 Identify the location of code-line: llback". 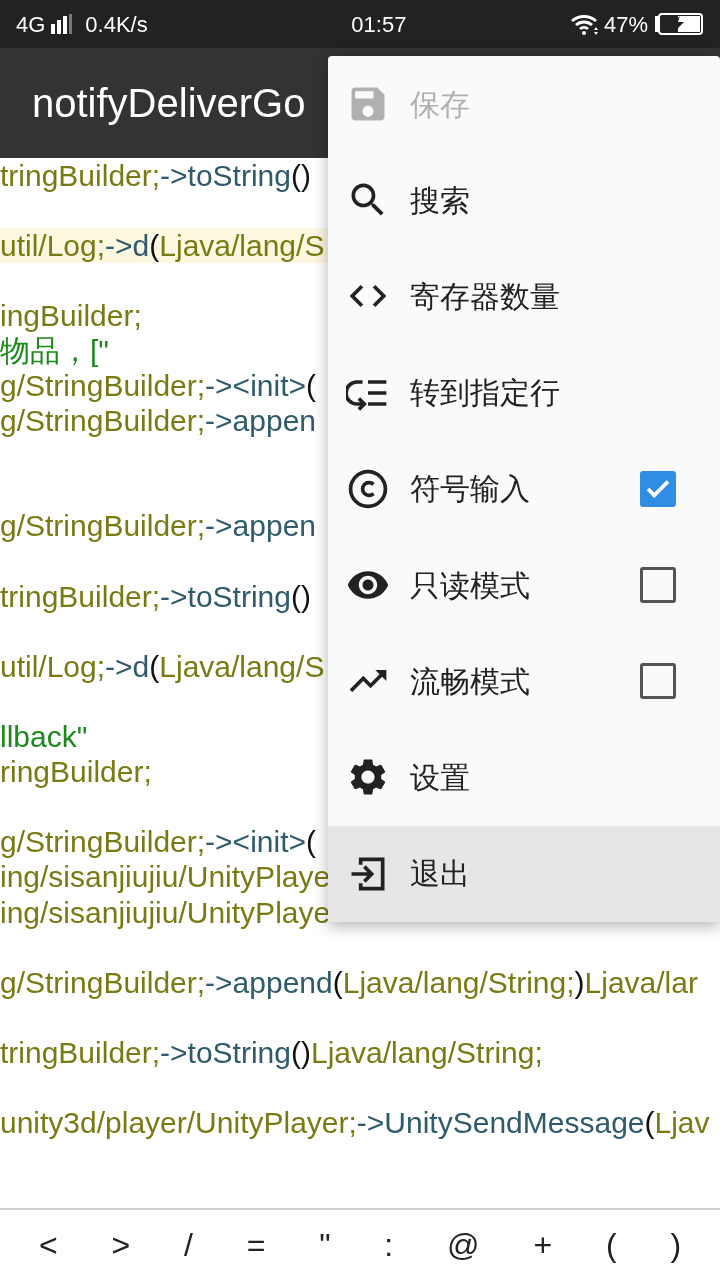
(44, 737).